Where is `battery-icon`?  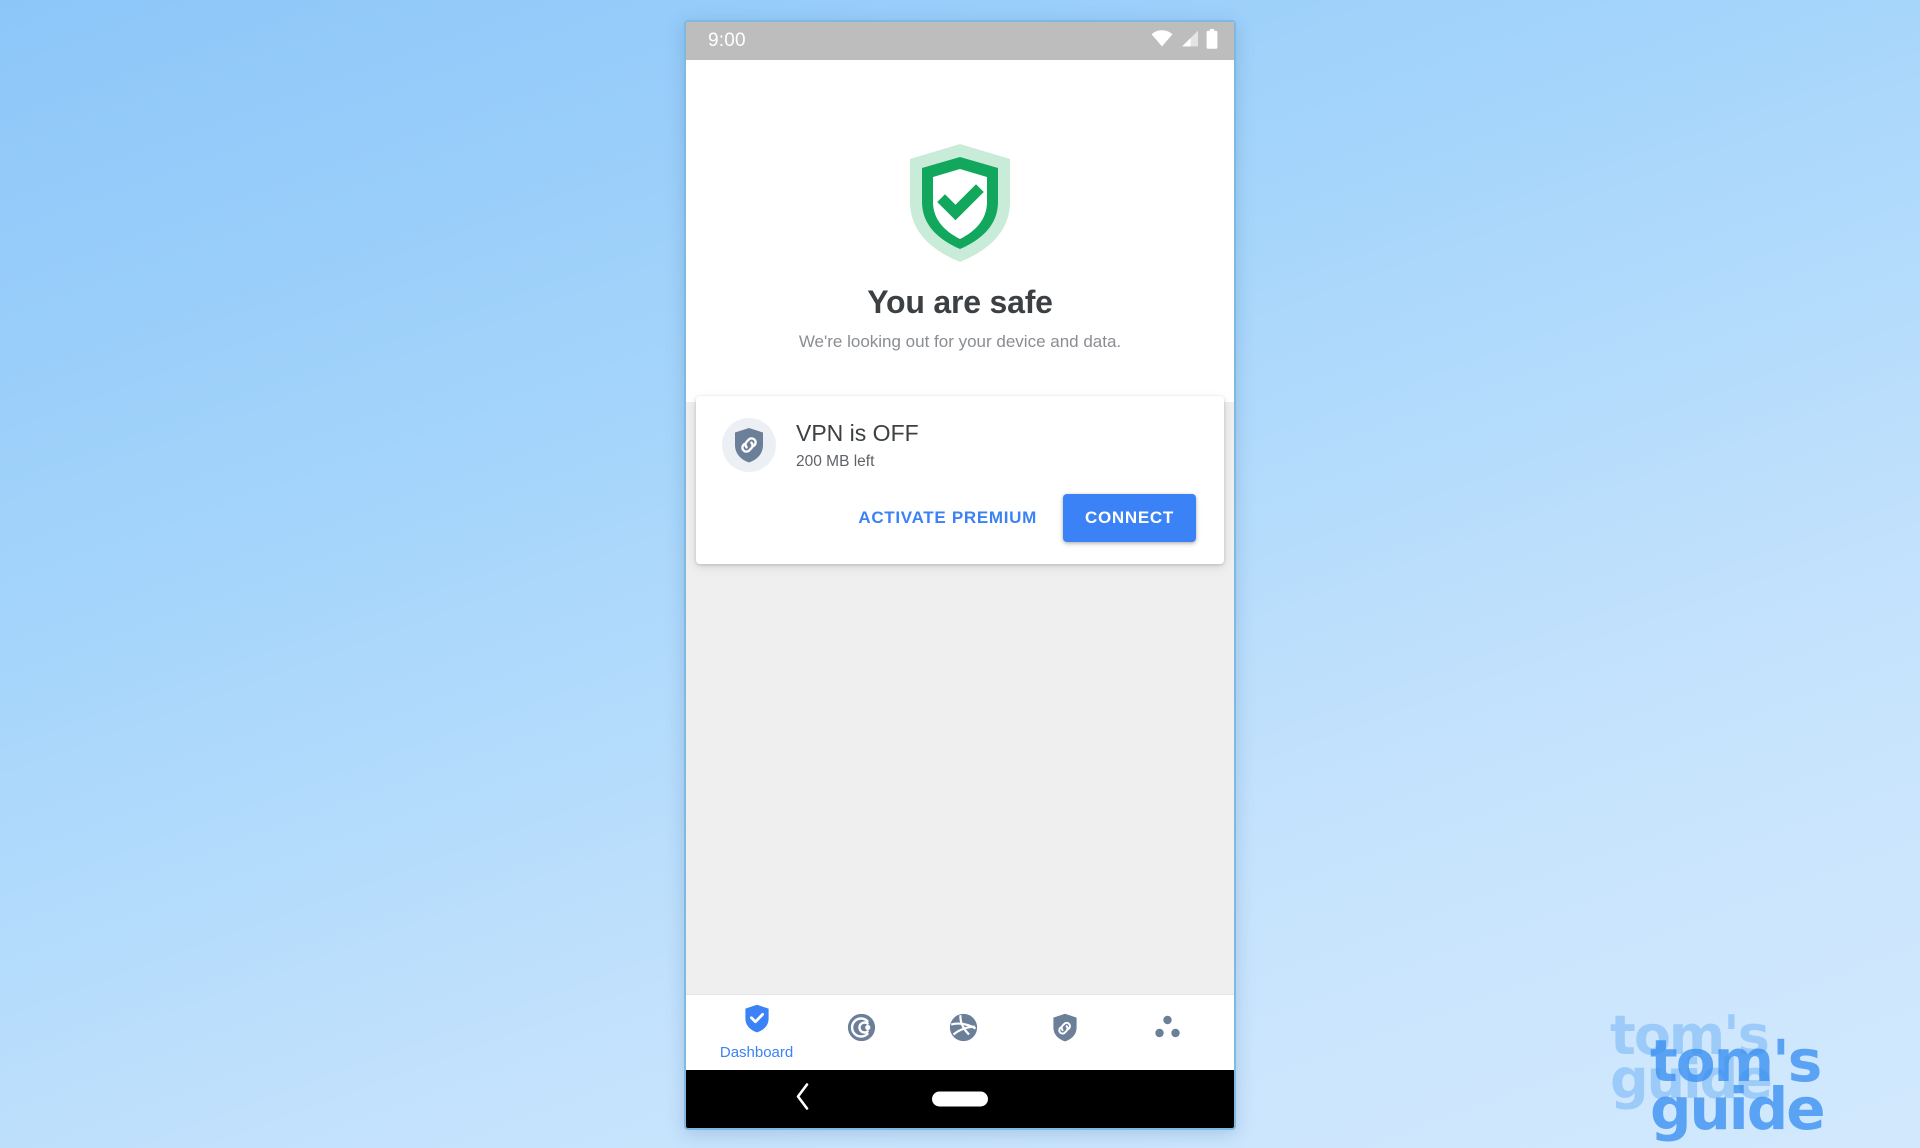
battery-icon is located at coordinates (1212, 41).